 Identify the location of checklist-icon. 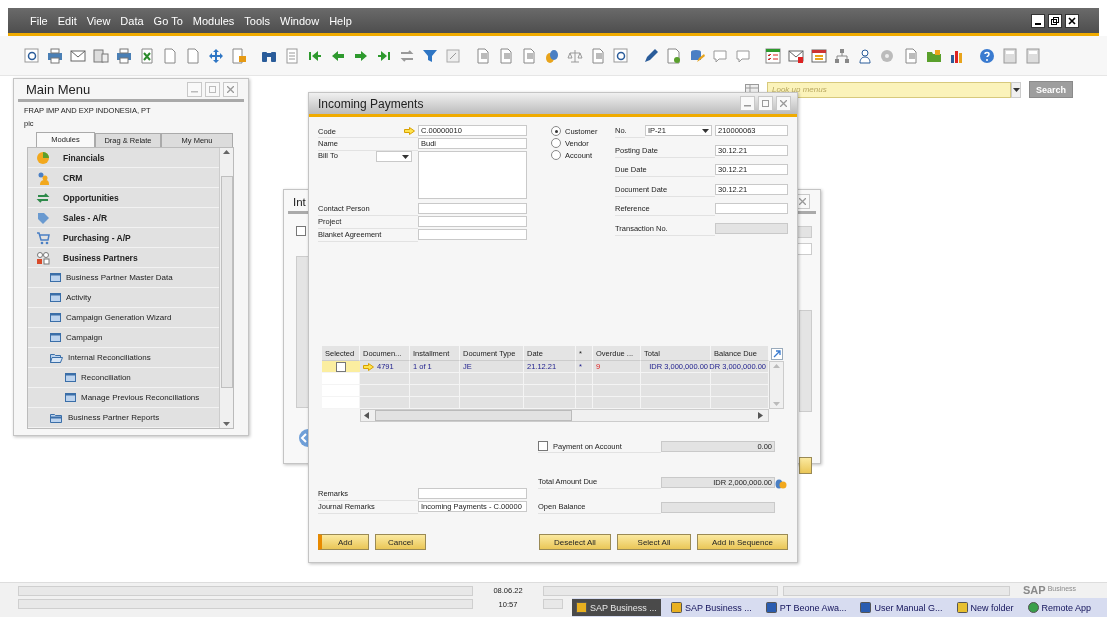
(773, 55).